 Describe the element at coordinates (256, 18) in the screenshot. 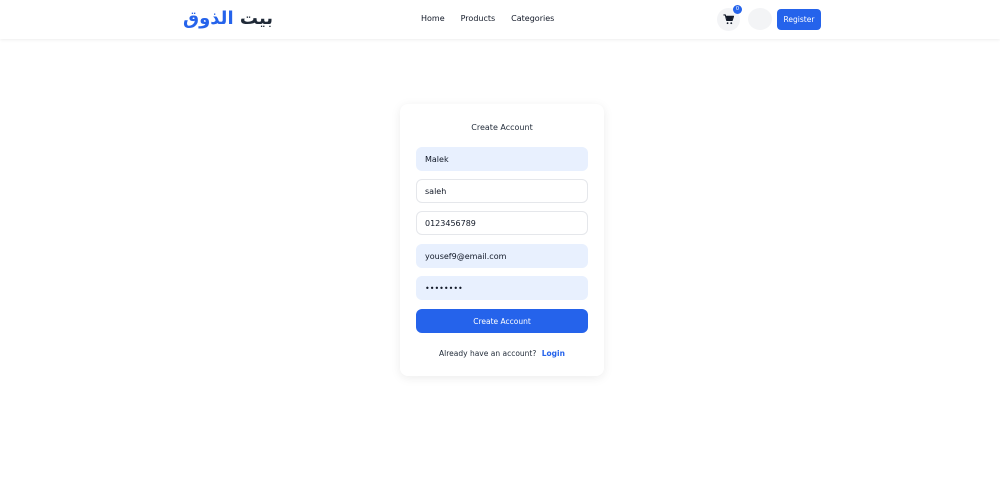

I see `logo-main-text: بيت` at that location.